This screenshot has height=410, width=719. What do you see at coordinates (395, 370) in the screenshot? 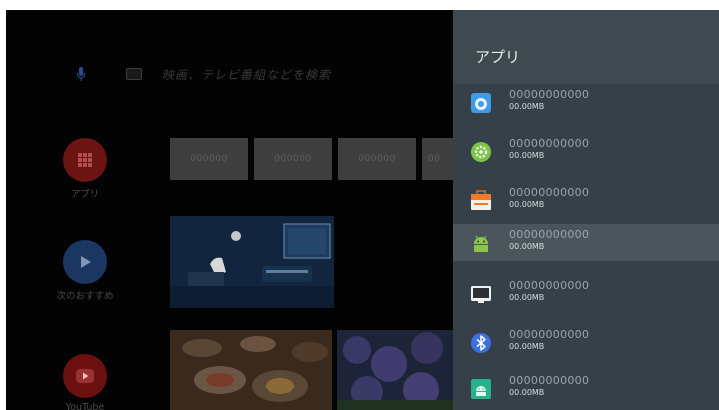
I see `flower-photo-tile` at bounding box center [395, 370].